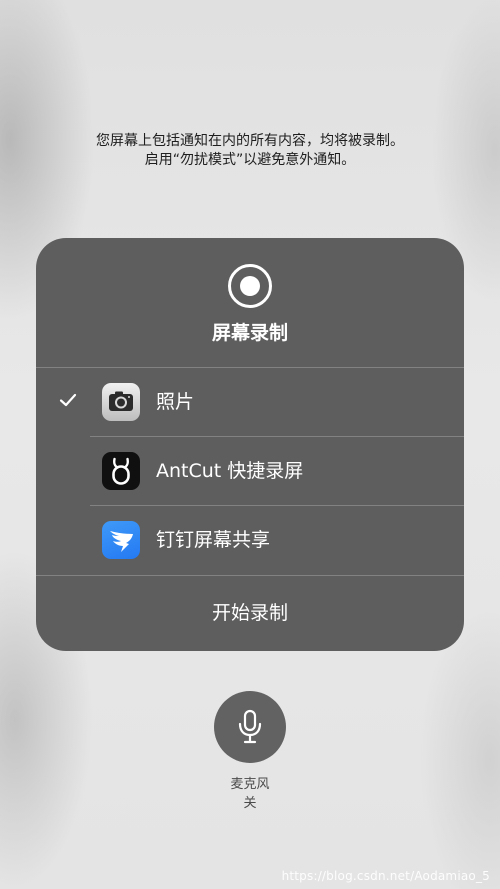 This screenshot has width=500, height=889. I want to click on app-row-antcut: AntCut 快捷录屏, so click(250, 471).